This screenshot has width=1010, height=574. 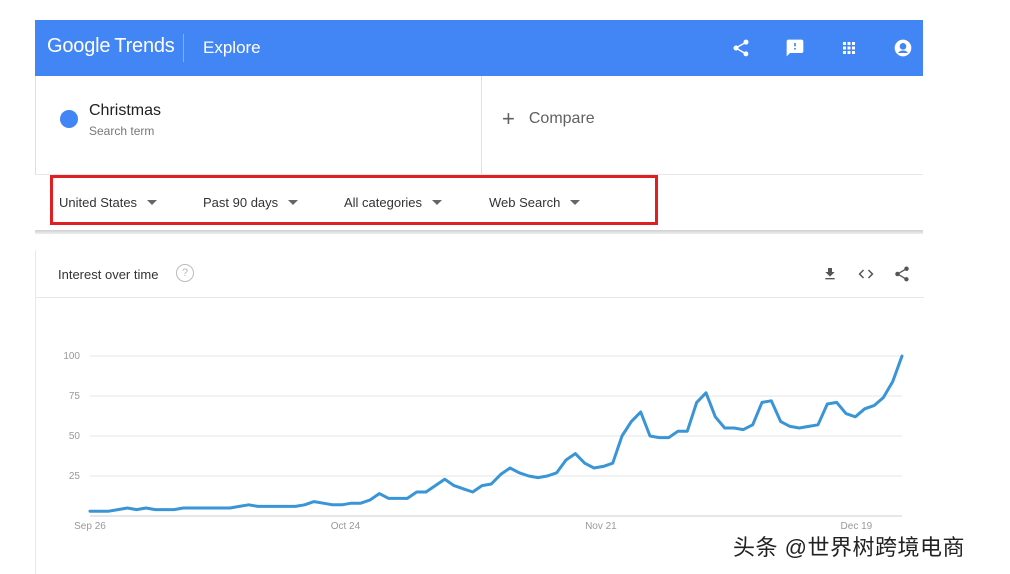 I want to click on filter-time-range: Past 90 days, so click(x=251, y=202).